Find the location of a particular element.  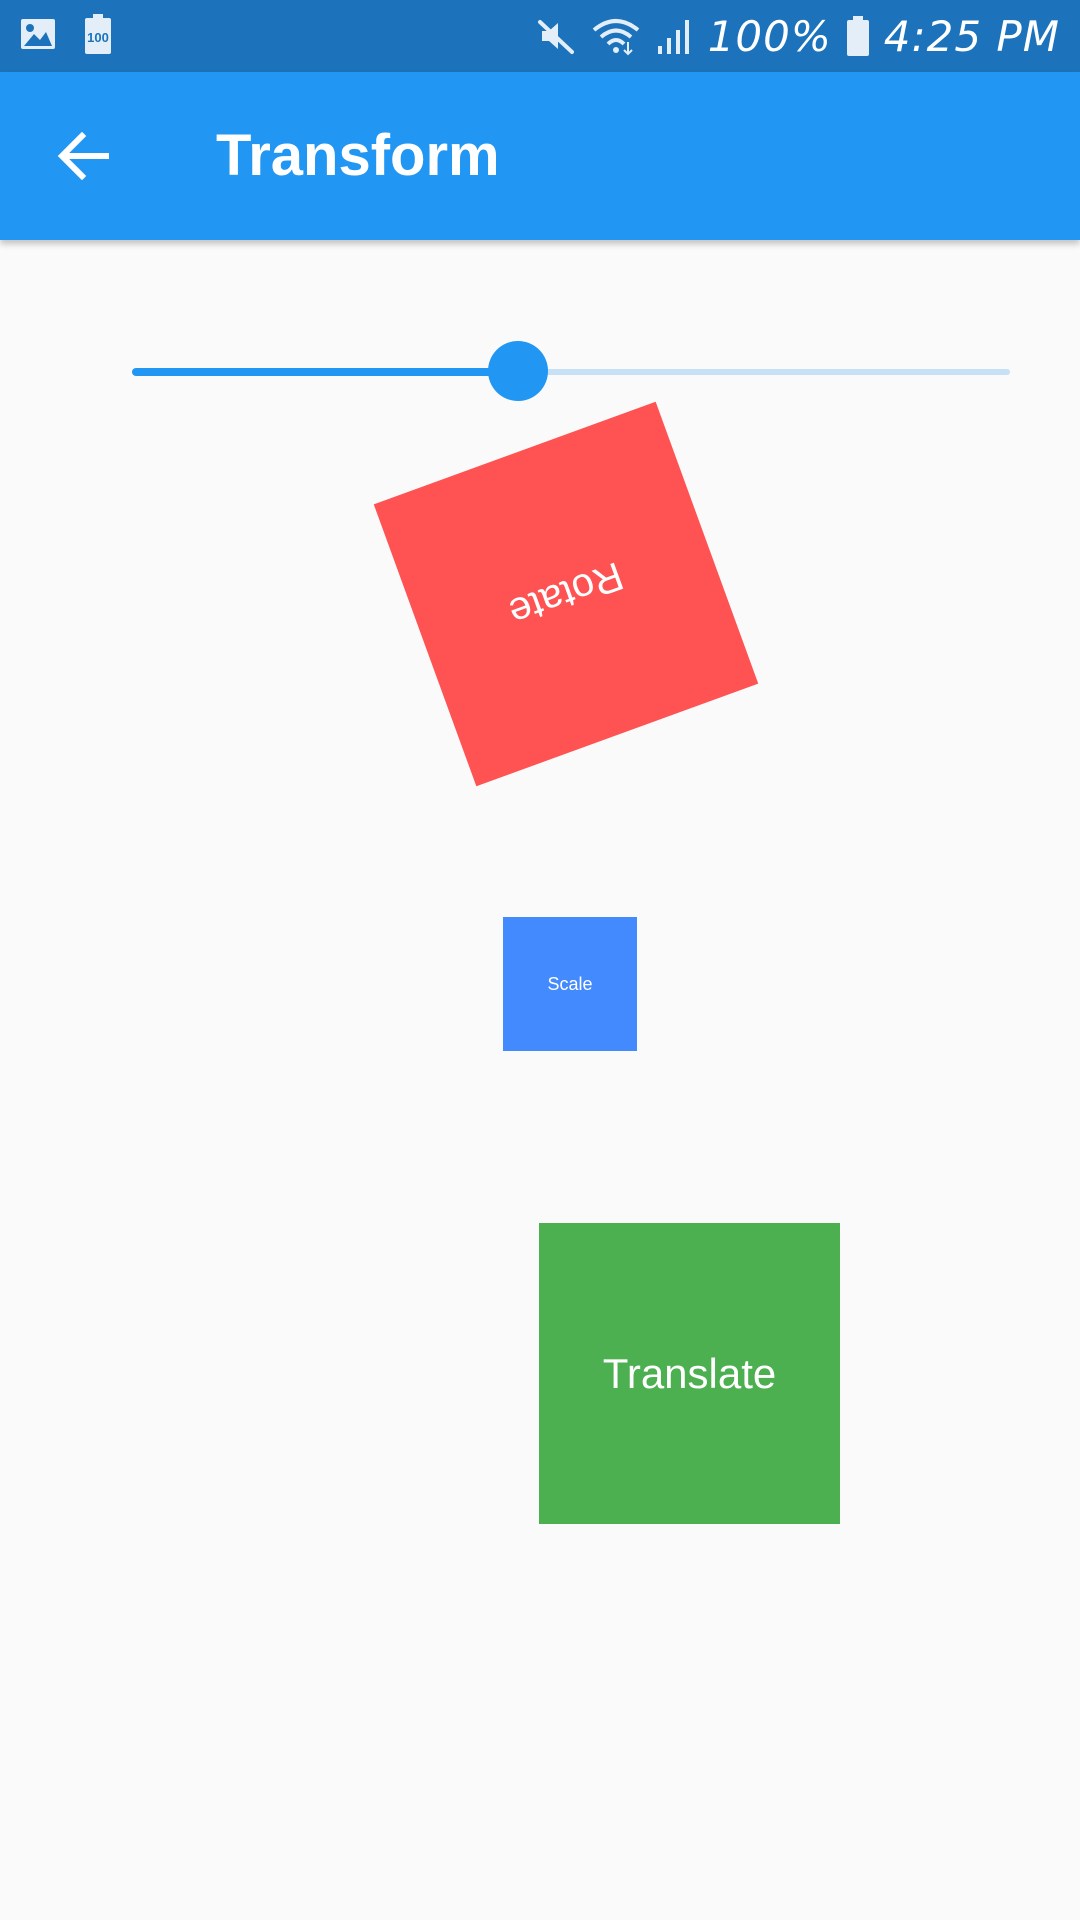

status-bar: 100 100% 4:25 PM is located at coordinates (540, 36).